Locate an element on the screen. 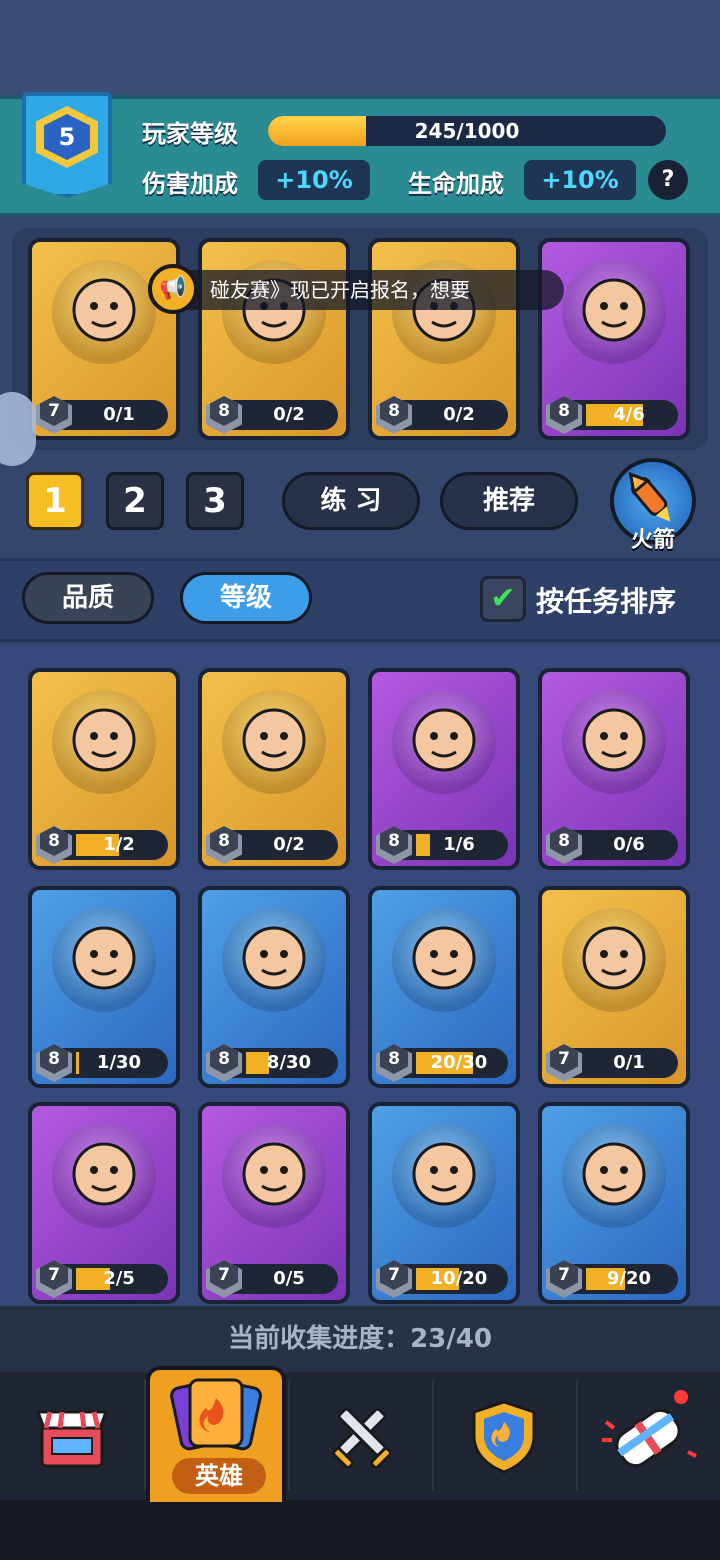 This screenshot has width=720, height=1560. card-progress-track: 20/30 is located at coordinates (459, 1063).